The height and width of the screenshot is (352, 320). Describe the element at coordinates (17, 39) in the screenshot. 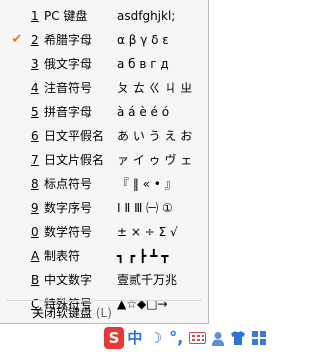

I see `checkmark-icon: ✔` at that location.